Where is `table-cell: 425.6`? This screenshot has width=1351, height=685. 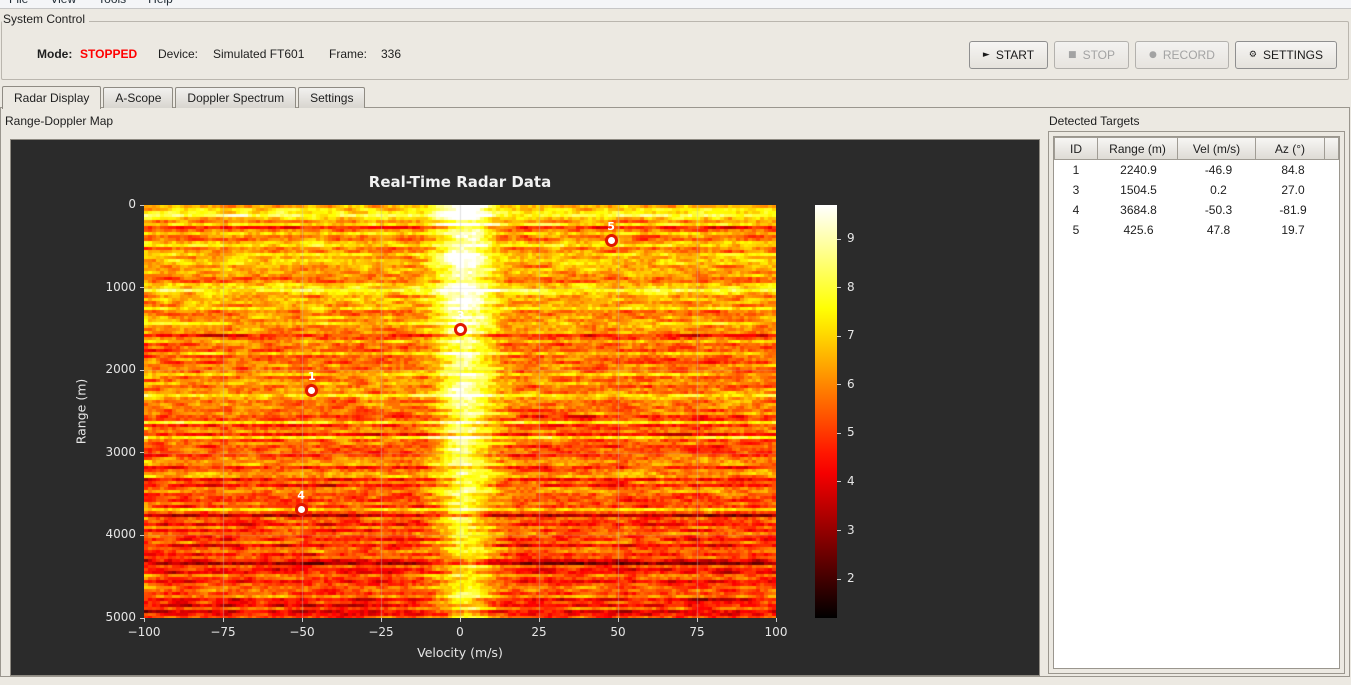 table-cell: 425.6 is located at coordinates (1138, 230).